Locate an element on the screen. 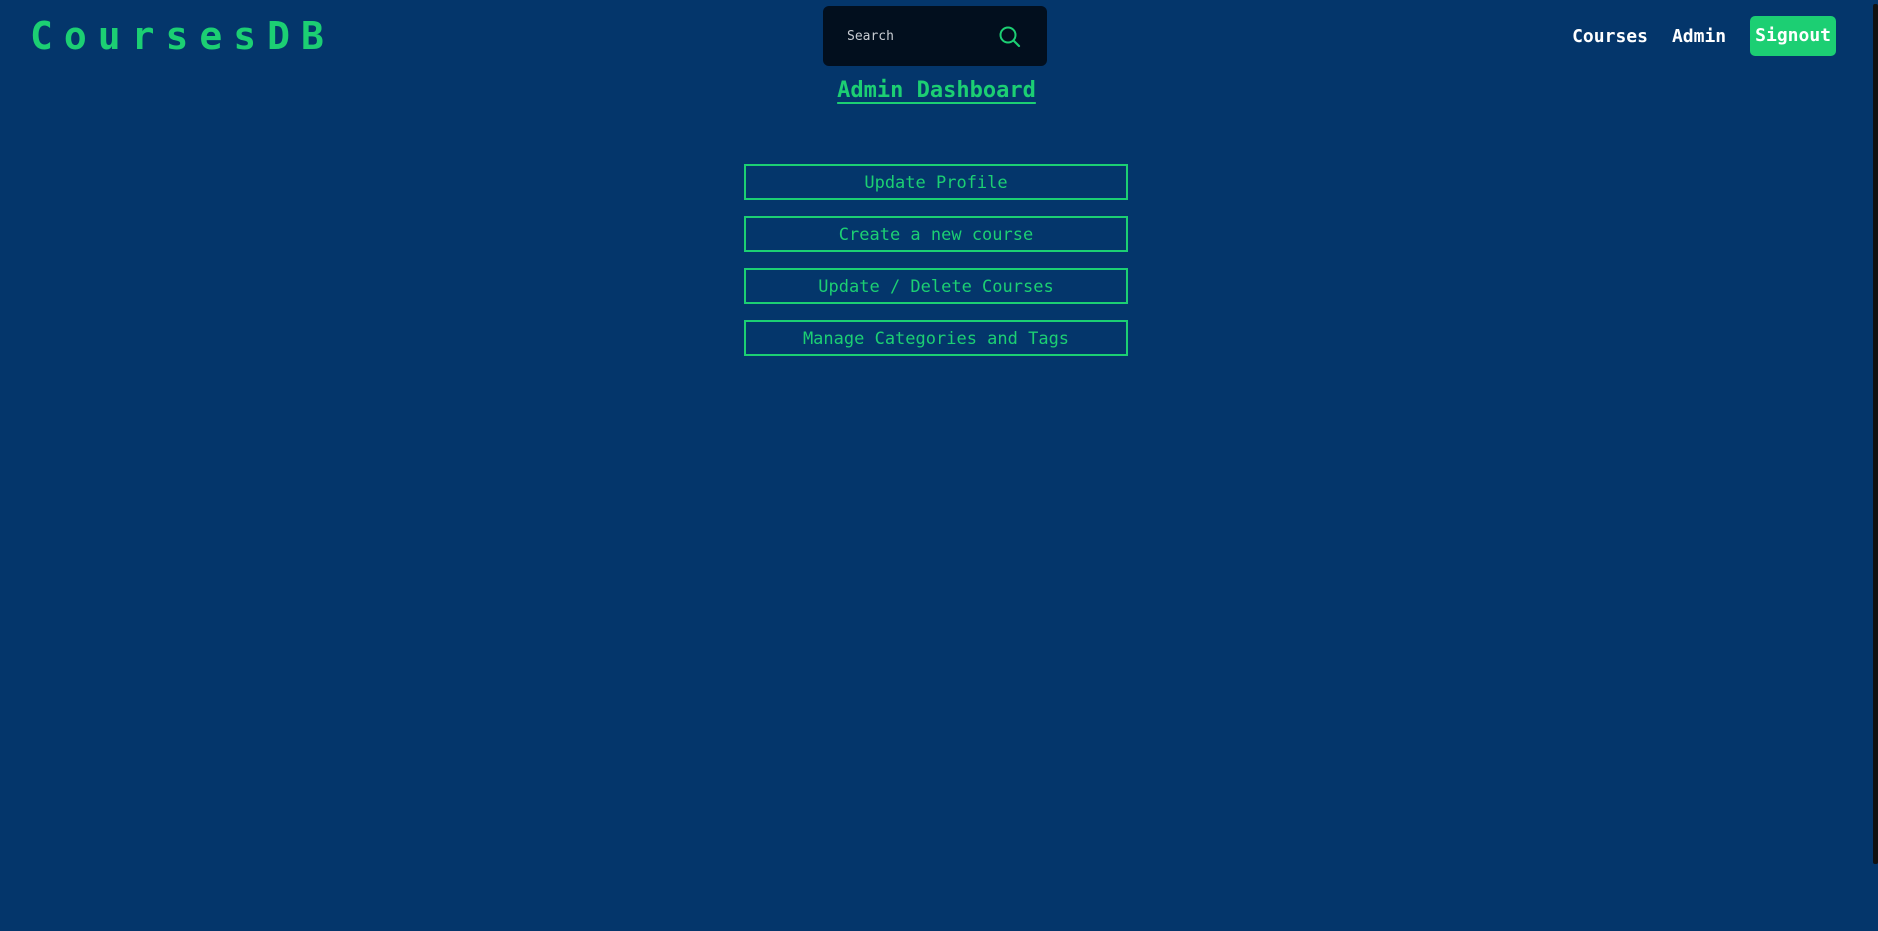  search-input is located at coordinates (922, 36).